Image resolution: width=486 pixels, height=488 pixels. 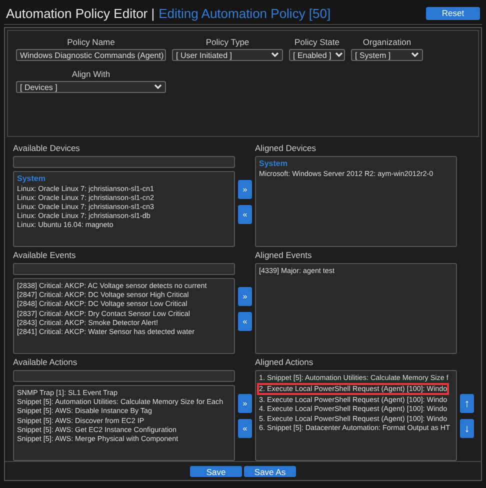 I want to click on select-dropdown: [ System ], so click(x=387, y=55).